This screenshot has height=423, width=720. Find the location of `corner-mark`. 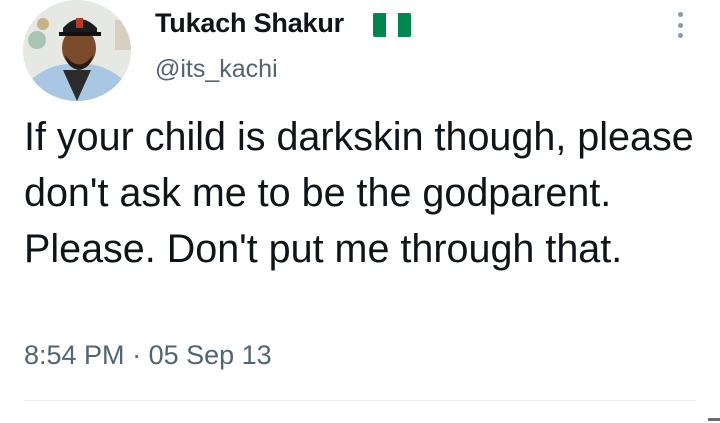

corner-mark is located at coordinates (714, 419).